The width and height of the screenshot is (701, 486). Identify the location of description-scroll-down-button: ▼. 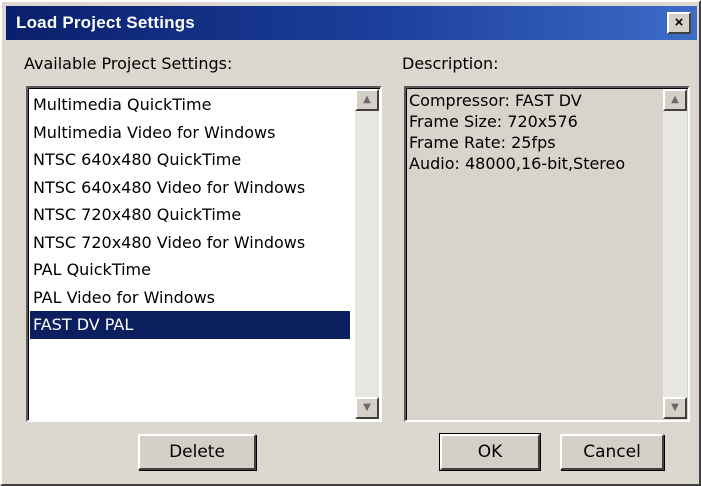
(675, 408).